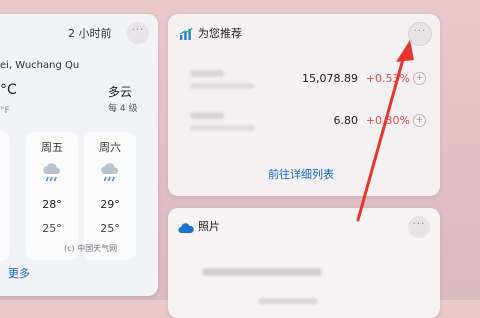 The width and height of the screenshot is (480, 318). Describe the element at coordinates (310, 87) in the screenshot. I see `stock-row: 15,078.89 +0.53% +` at that location.